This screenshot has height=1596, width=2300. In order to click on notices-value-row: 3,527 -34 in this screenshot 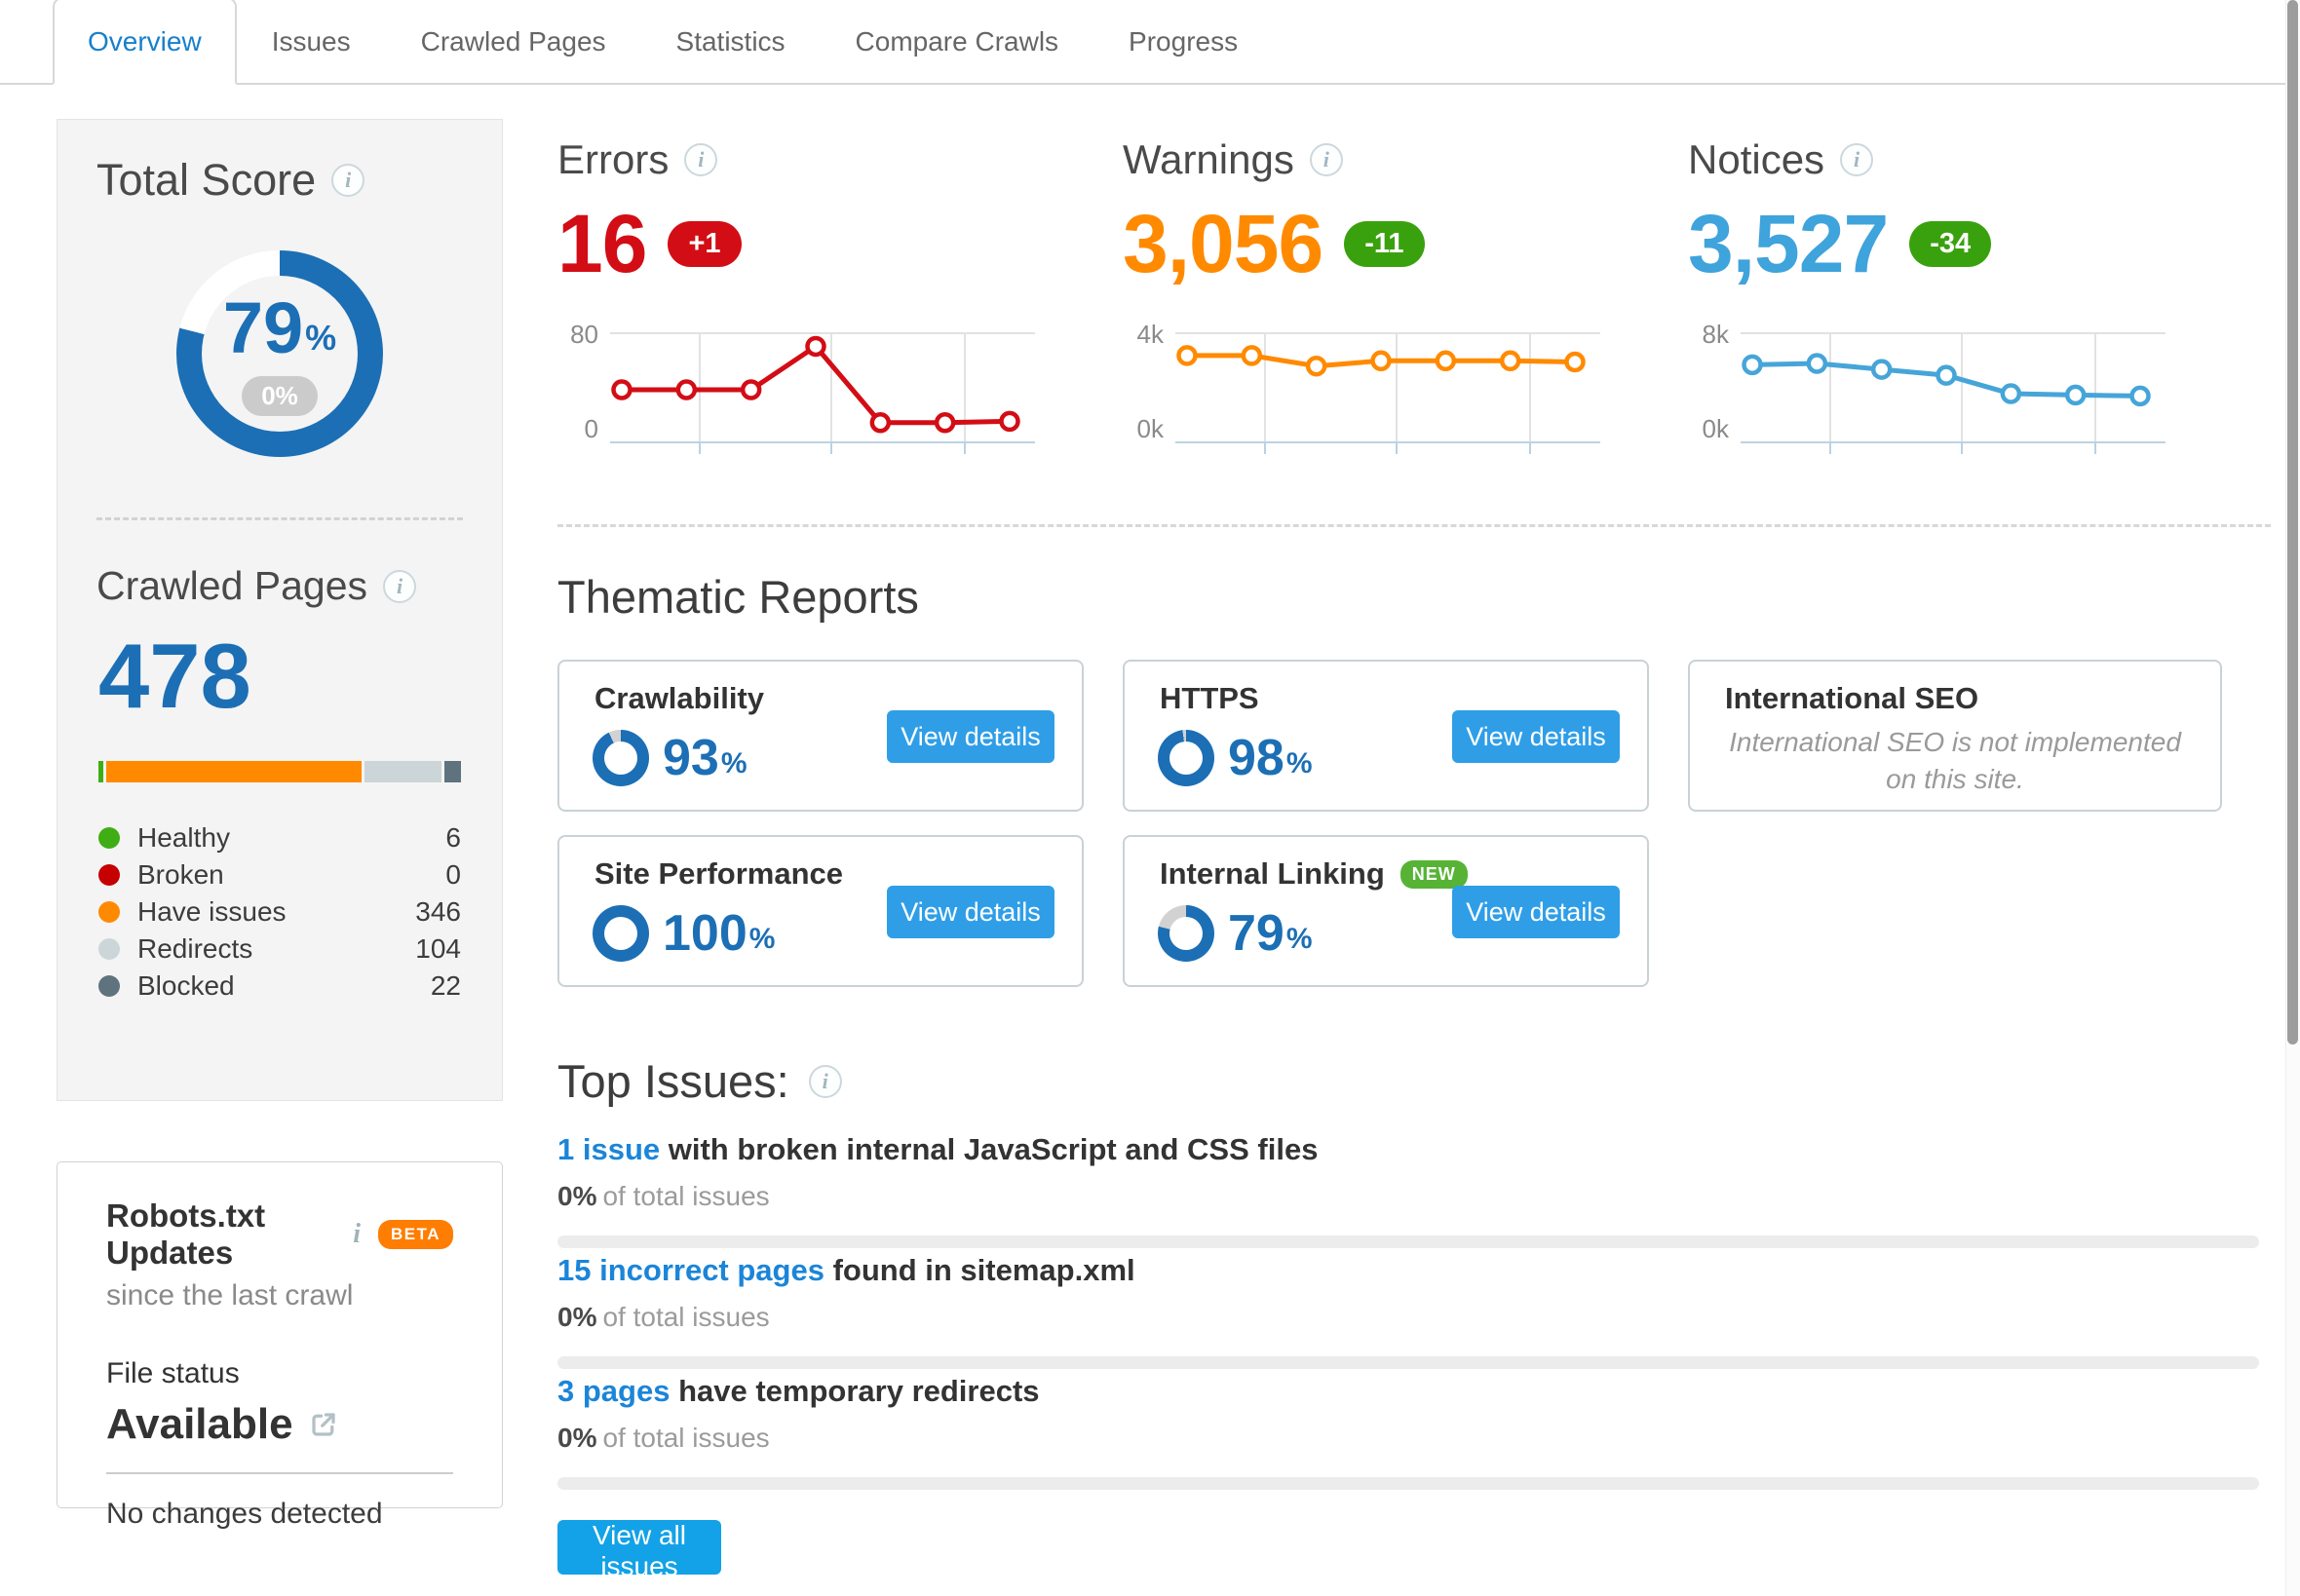, I will do `click(1946, 244)`.